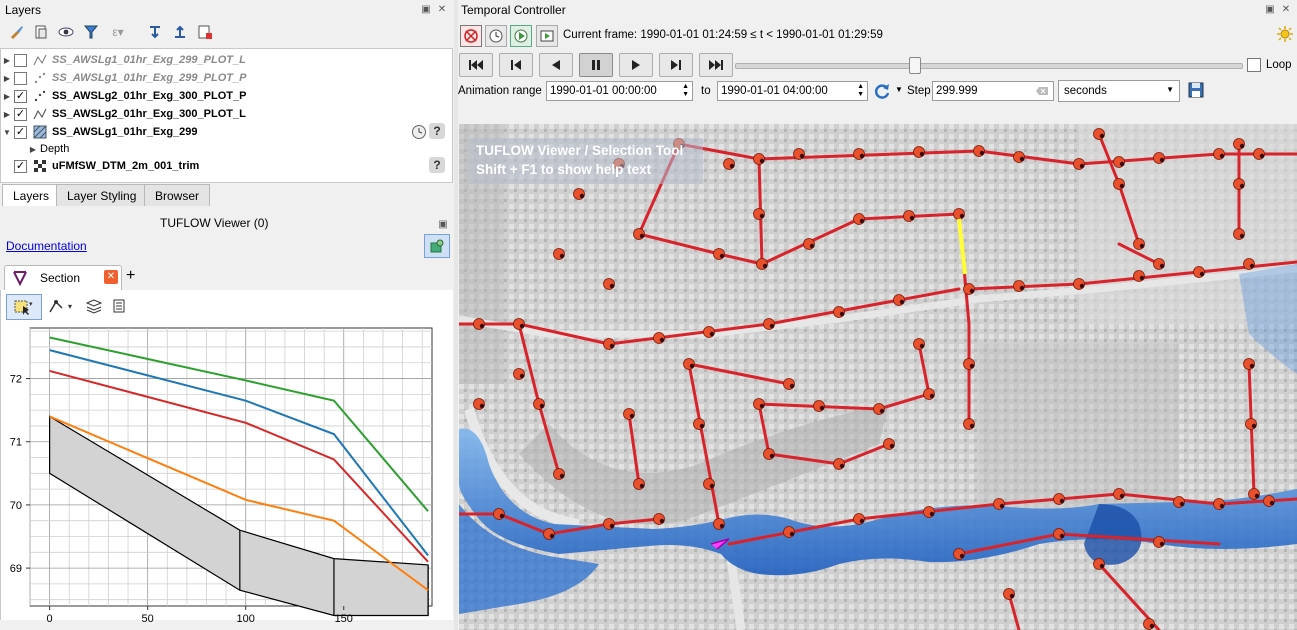 This screenshot has width=1297, height=630. Describe the element at coordinates (223, 78) in the screenshot. I see `layer-row: ▶ SS_AWSLg1_01hr_Exg_299_PLOT_P` at that location.